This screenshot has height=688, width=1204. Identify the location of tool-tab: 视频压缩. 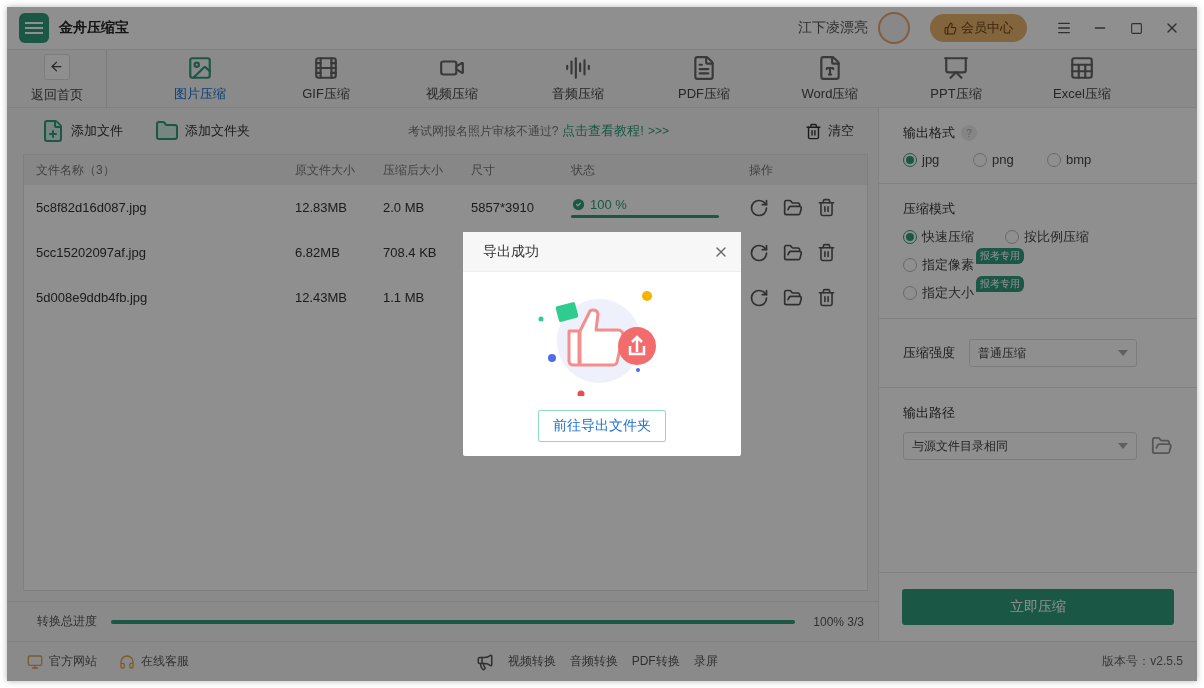
(452, 78).